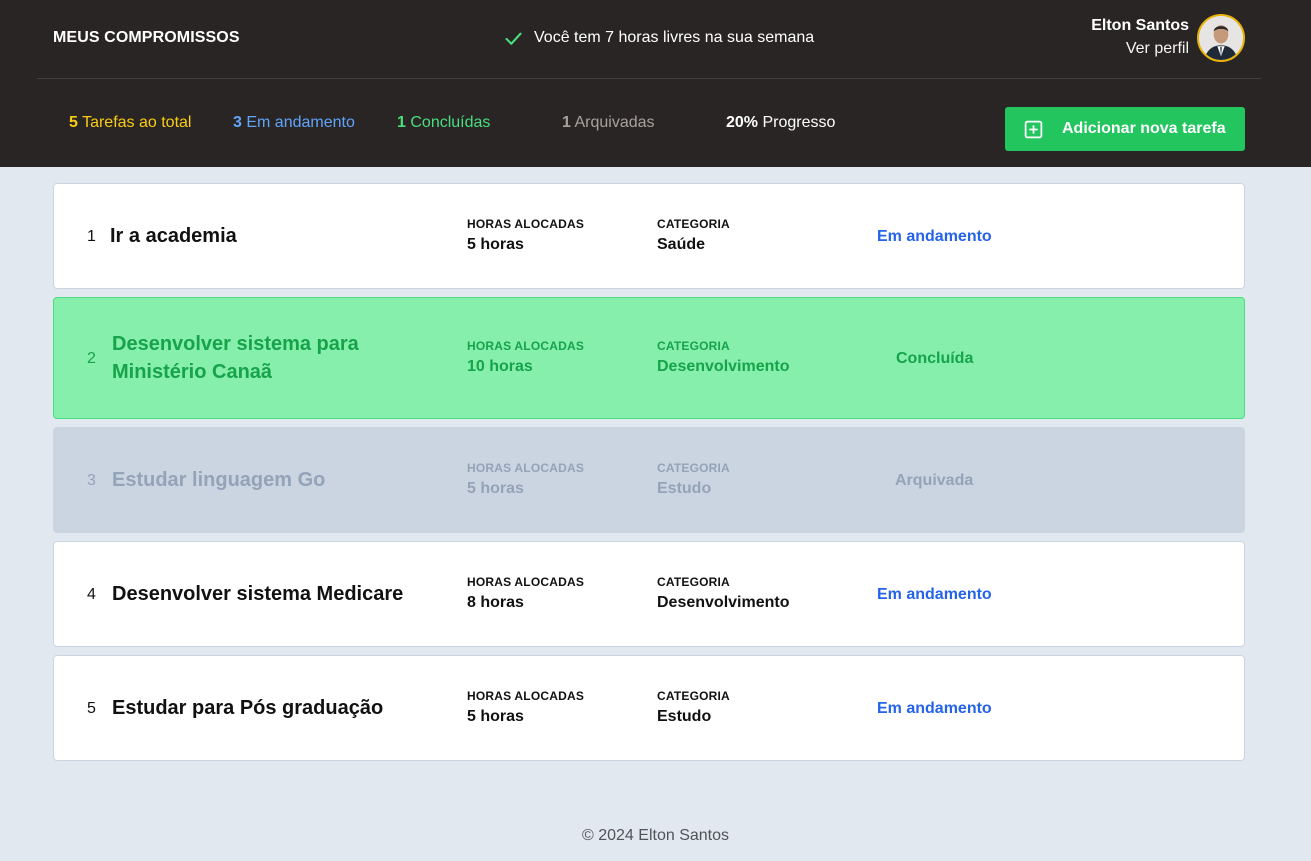 Image resolution: width=1311 pixels, height=861 pixels. What do you see at coordinates (1140, 49) in the screenshot?
I see `view-profile-link: Ver perfil` at bounding box center [1140, 49].